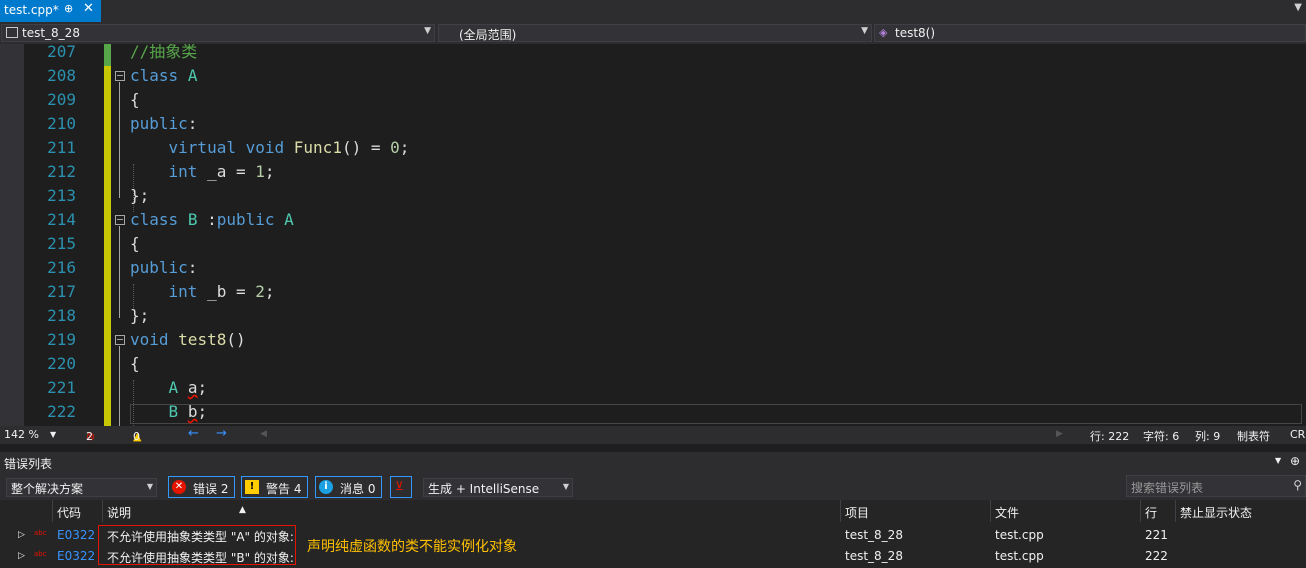 Image resolution: width=1306 pixels, height=568 pixels. I want to click on line-number: 222, so click(61, 411).